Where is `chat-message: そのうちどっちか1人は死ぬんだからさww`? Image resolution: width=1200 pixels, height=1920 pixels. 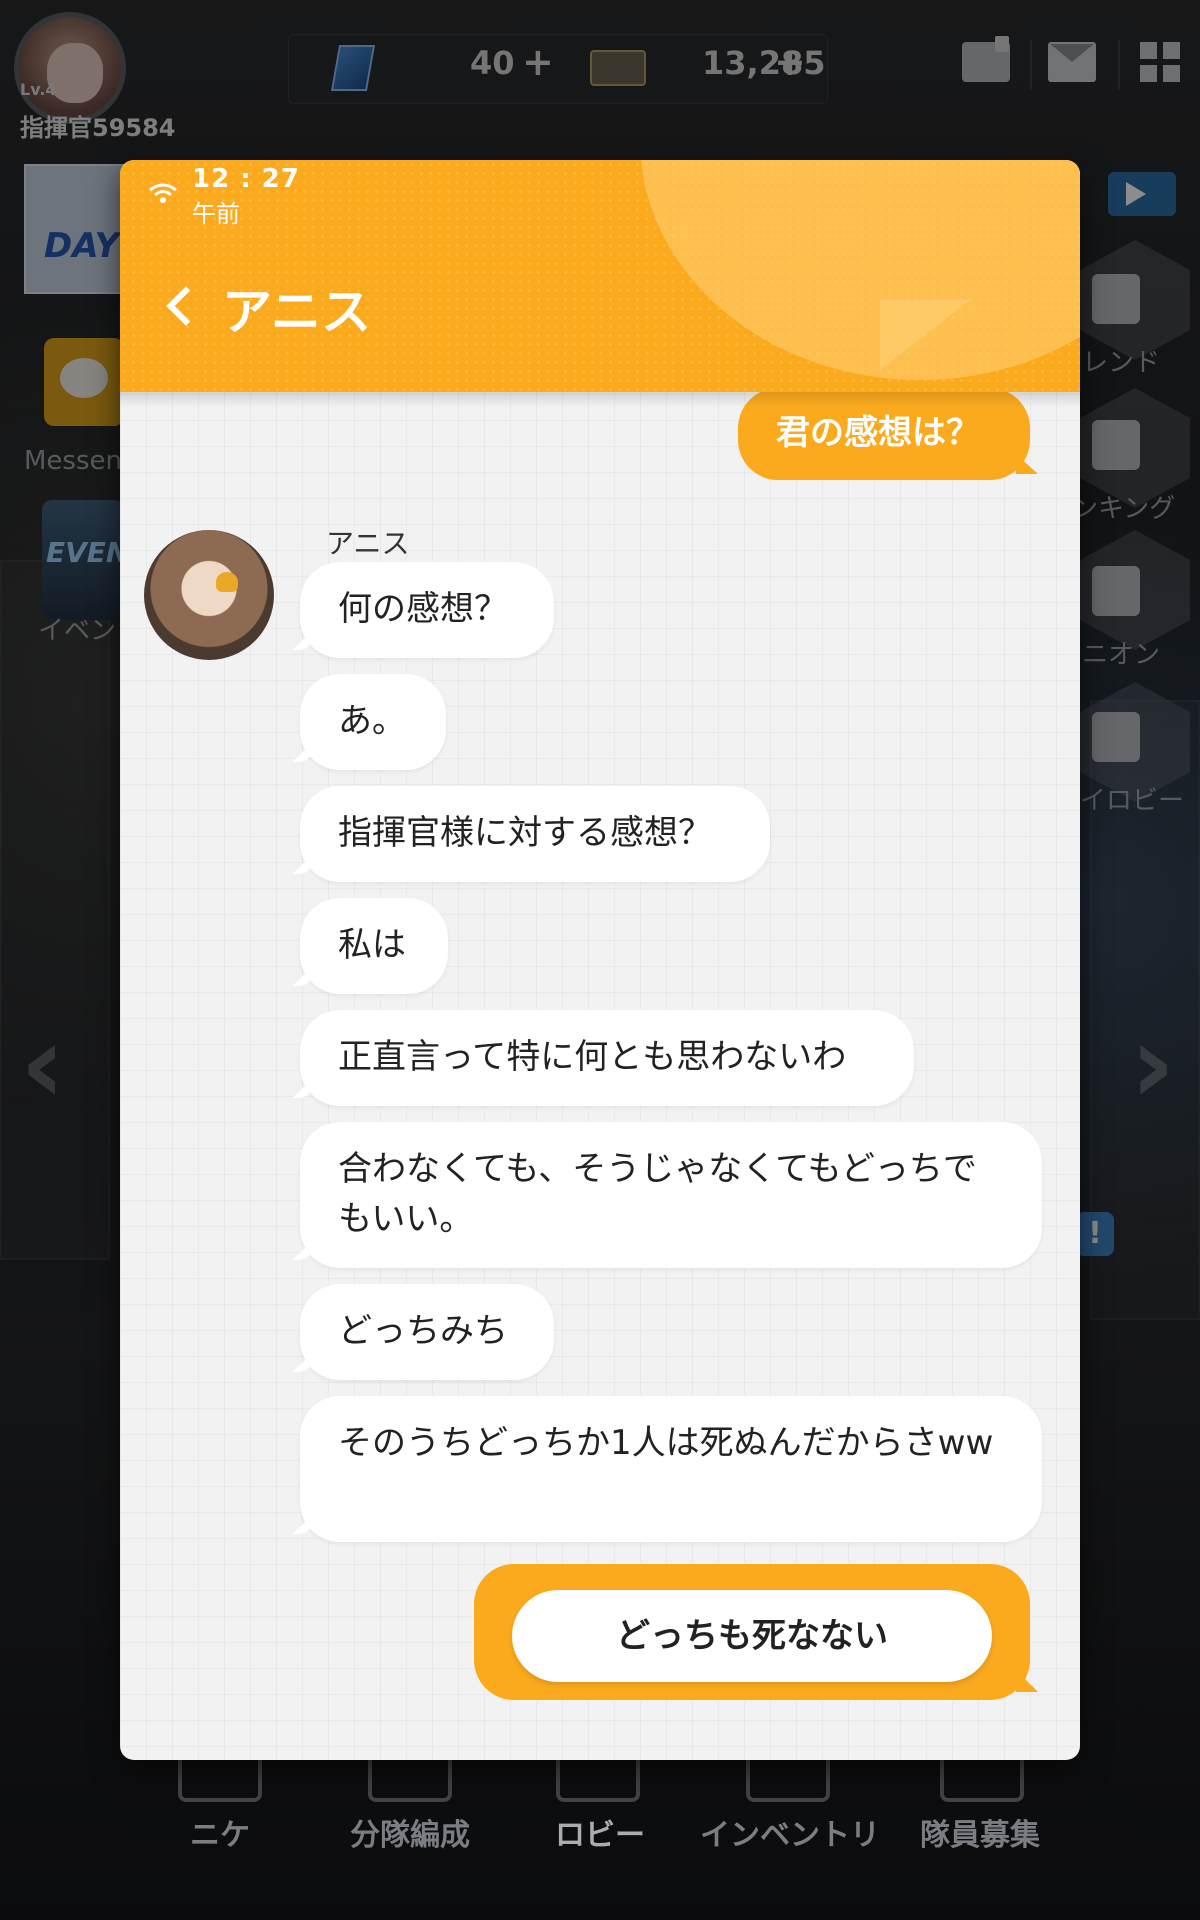 chat-message: そのうちどっちか1人は死ぬんだからさww is located at coordinates (671, 1469).